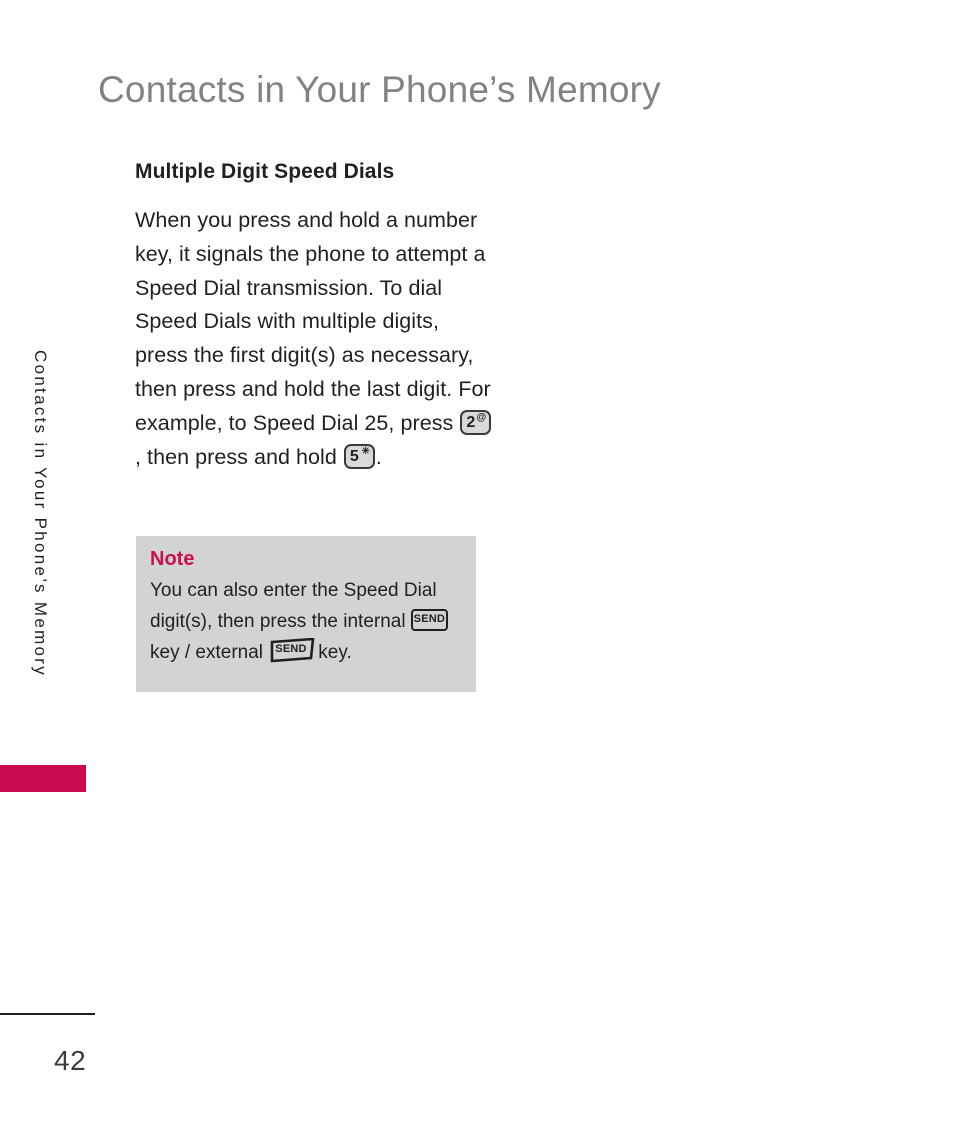  I want to click on note-text-3: key., so click(335, 652).